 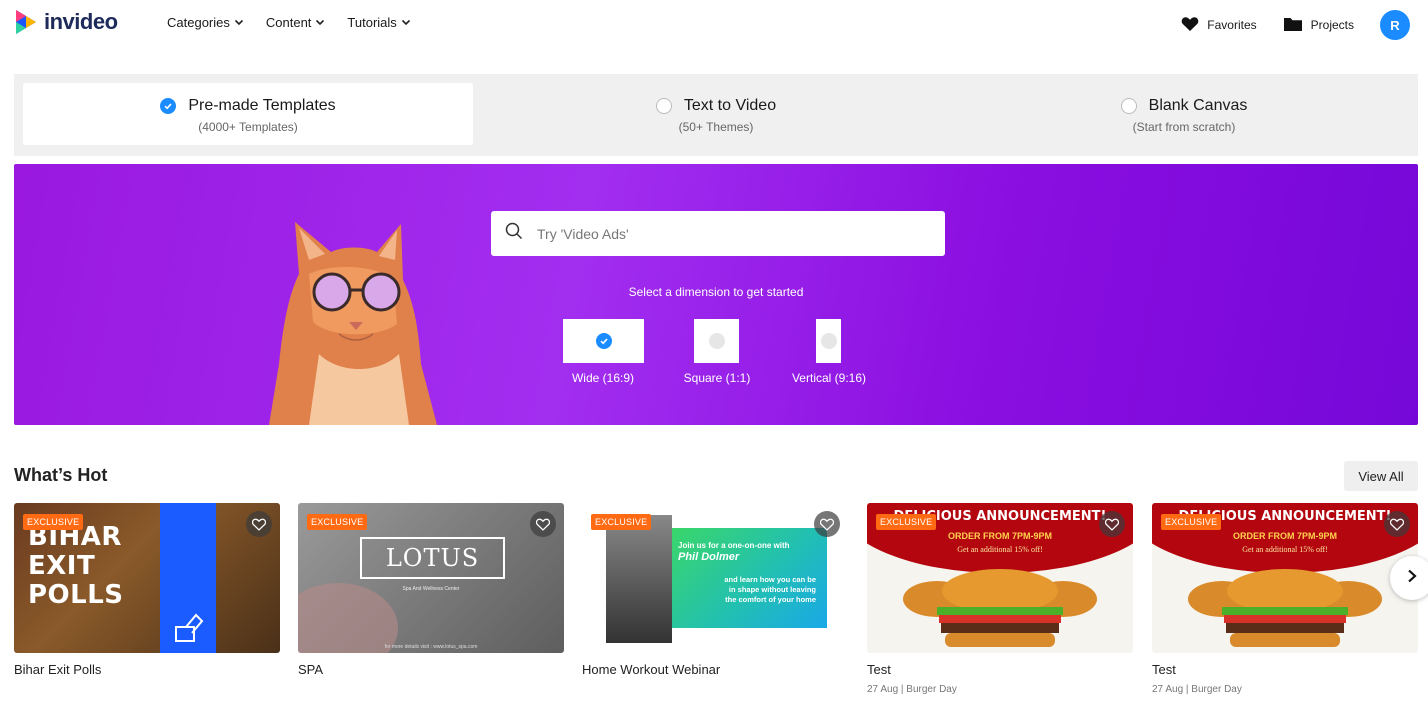 I want to click on carousel-next-button, so click(x=1409, y=578).